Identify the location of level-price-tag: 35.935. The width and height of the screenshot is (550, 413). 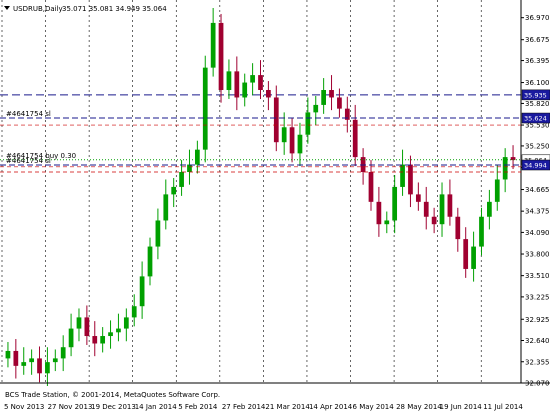
(535, 95).